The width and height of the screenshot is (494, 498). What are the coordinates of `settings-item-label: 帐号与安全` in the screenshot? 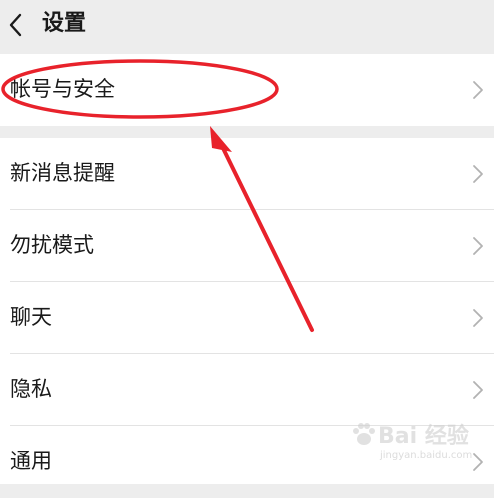 It's located at (62, 89).